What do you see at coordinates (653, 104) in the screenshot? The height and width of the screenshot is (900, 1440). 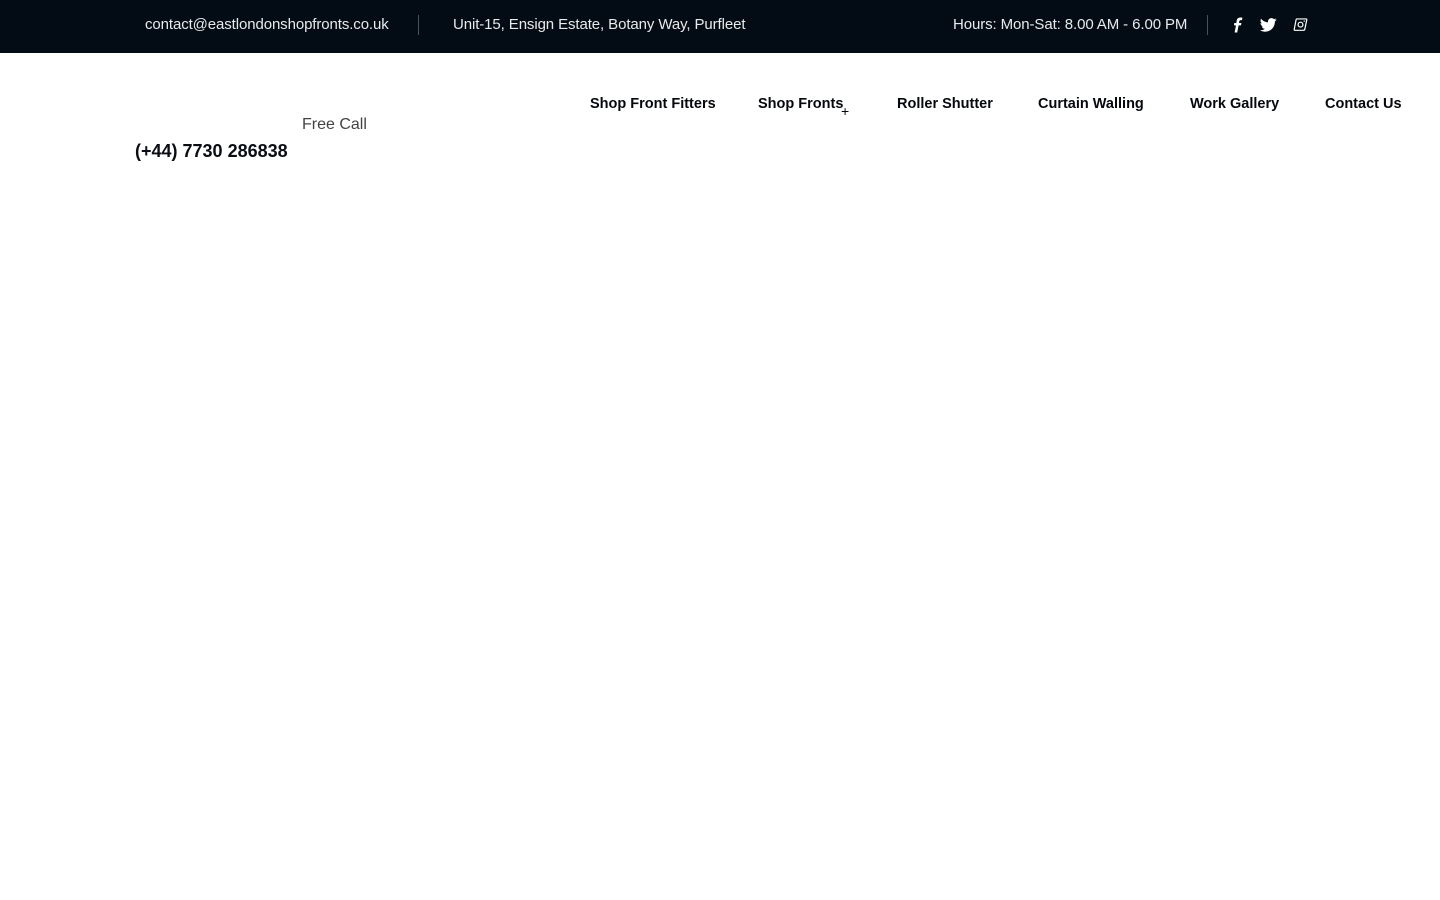 I see `nav-item-shop-front-fitters: Shop Front Fitters` at bounding box center [653, 104].